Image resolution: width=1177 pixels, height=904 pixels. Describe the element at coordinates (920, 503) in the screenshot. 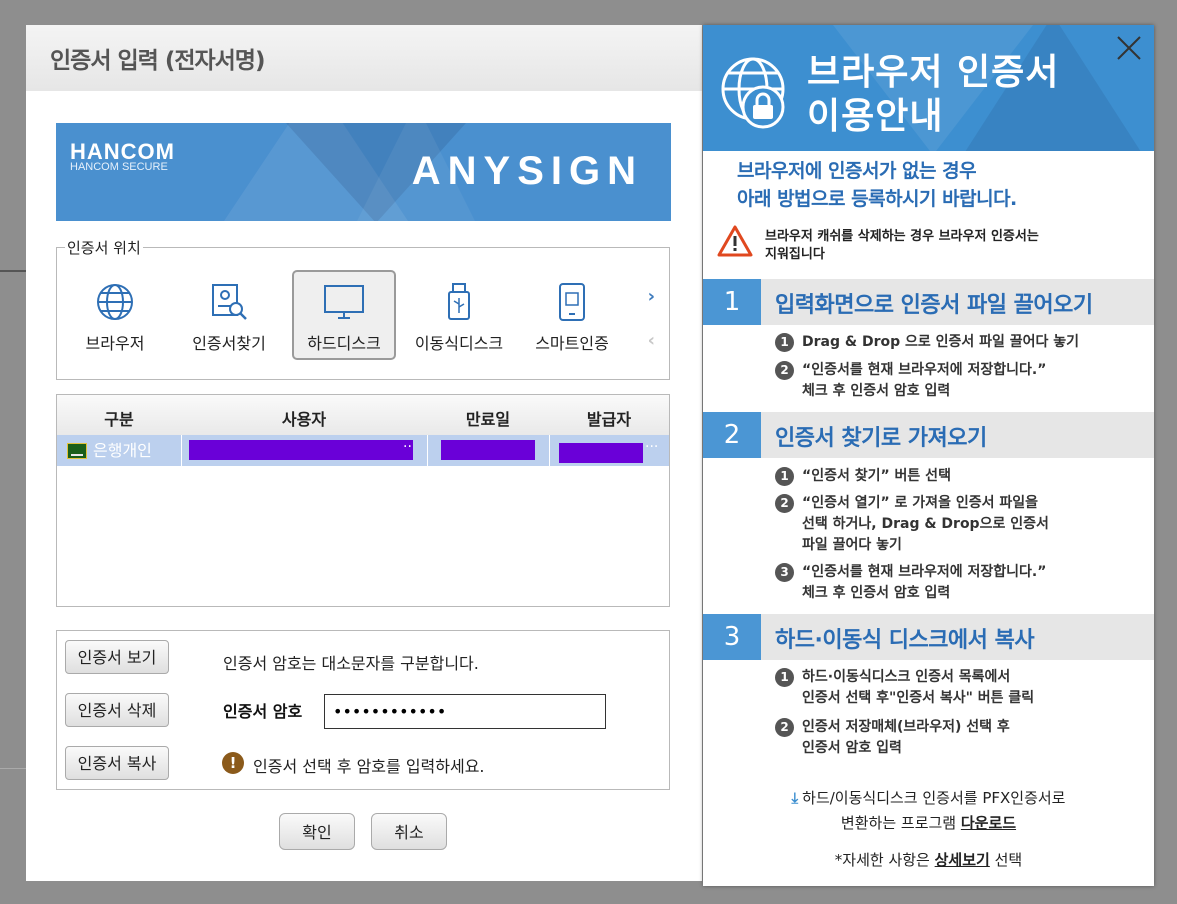

I see `step-text: “인증서 열기” 로 가져올 인증서 파일을` at that location.